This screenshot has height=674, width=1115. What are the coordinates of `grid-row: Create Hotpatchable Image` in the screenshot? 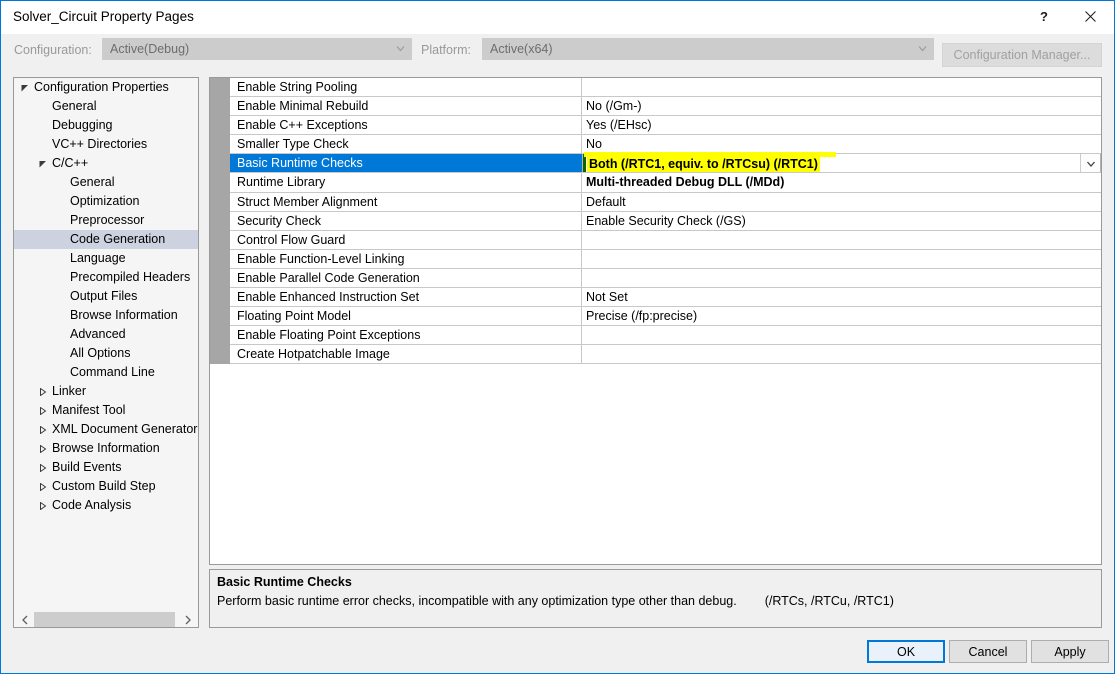 It's located at (665, 355).